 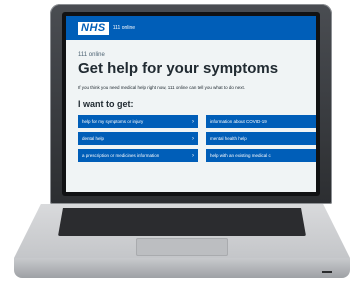 I want to click on keyboard, so click(x=182, y=222).